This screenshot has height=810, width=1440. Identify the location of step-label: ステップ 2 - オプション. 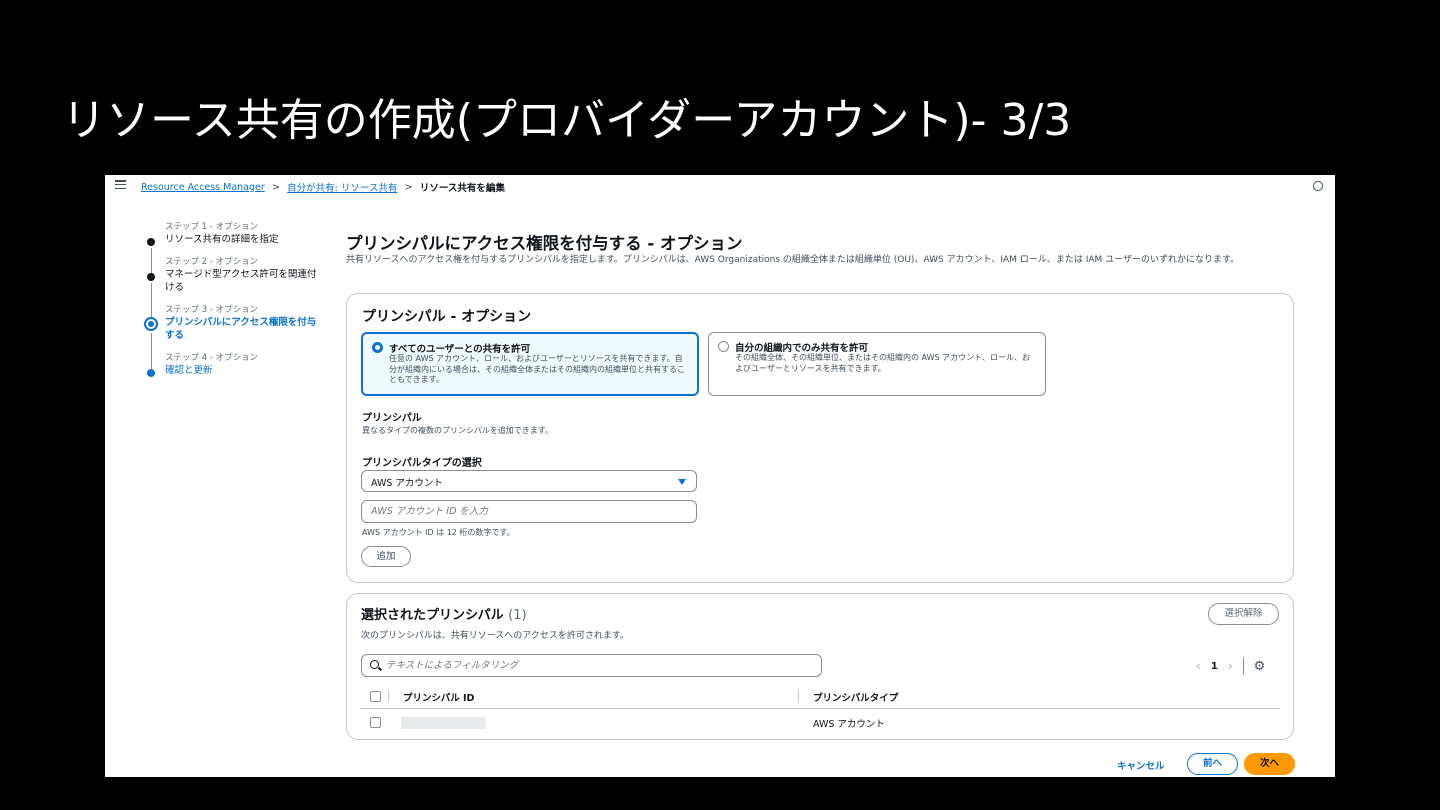
(212, 262).